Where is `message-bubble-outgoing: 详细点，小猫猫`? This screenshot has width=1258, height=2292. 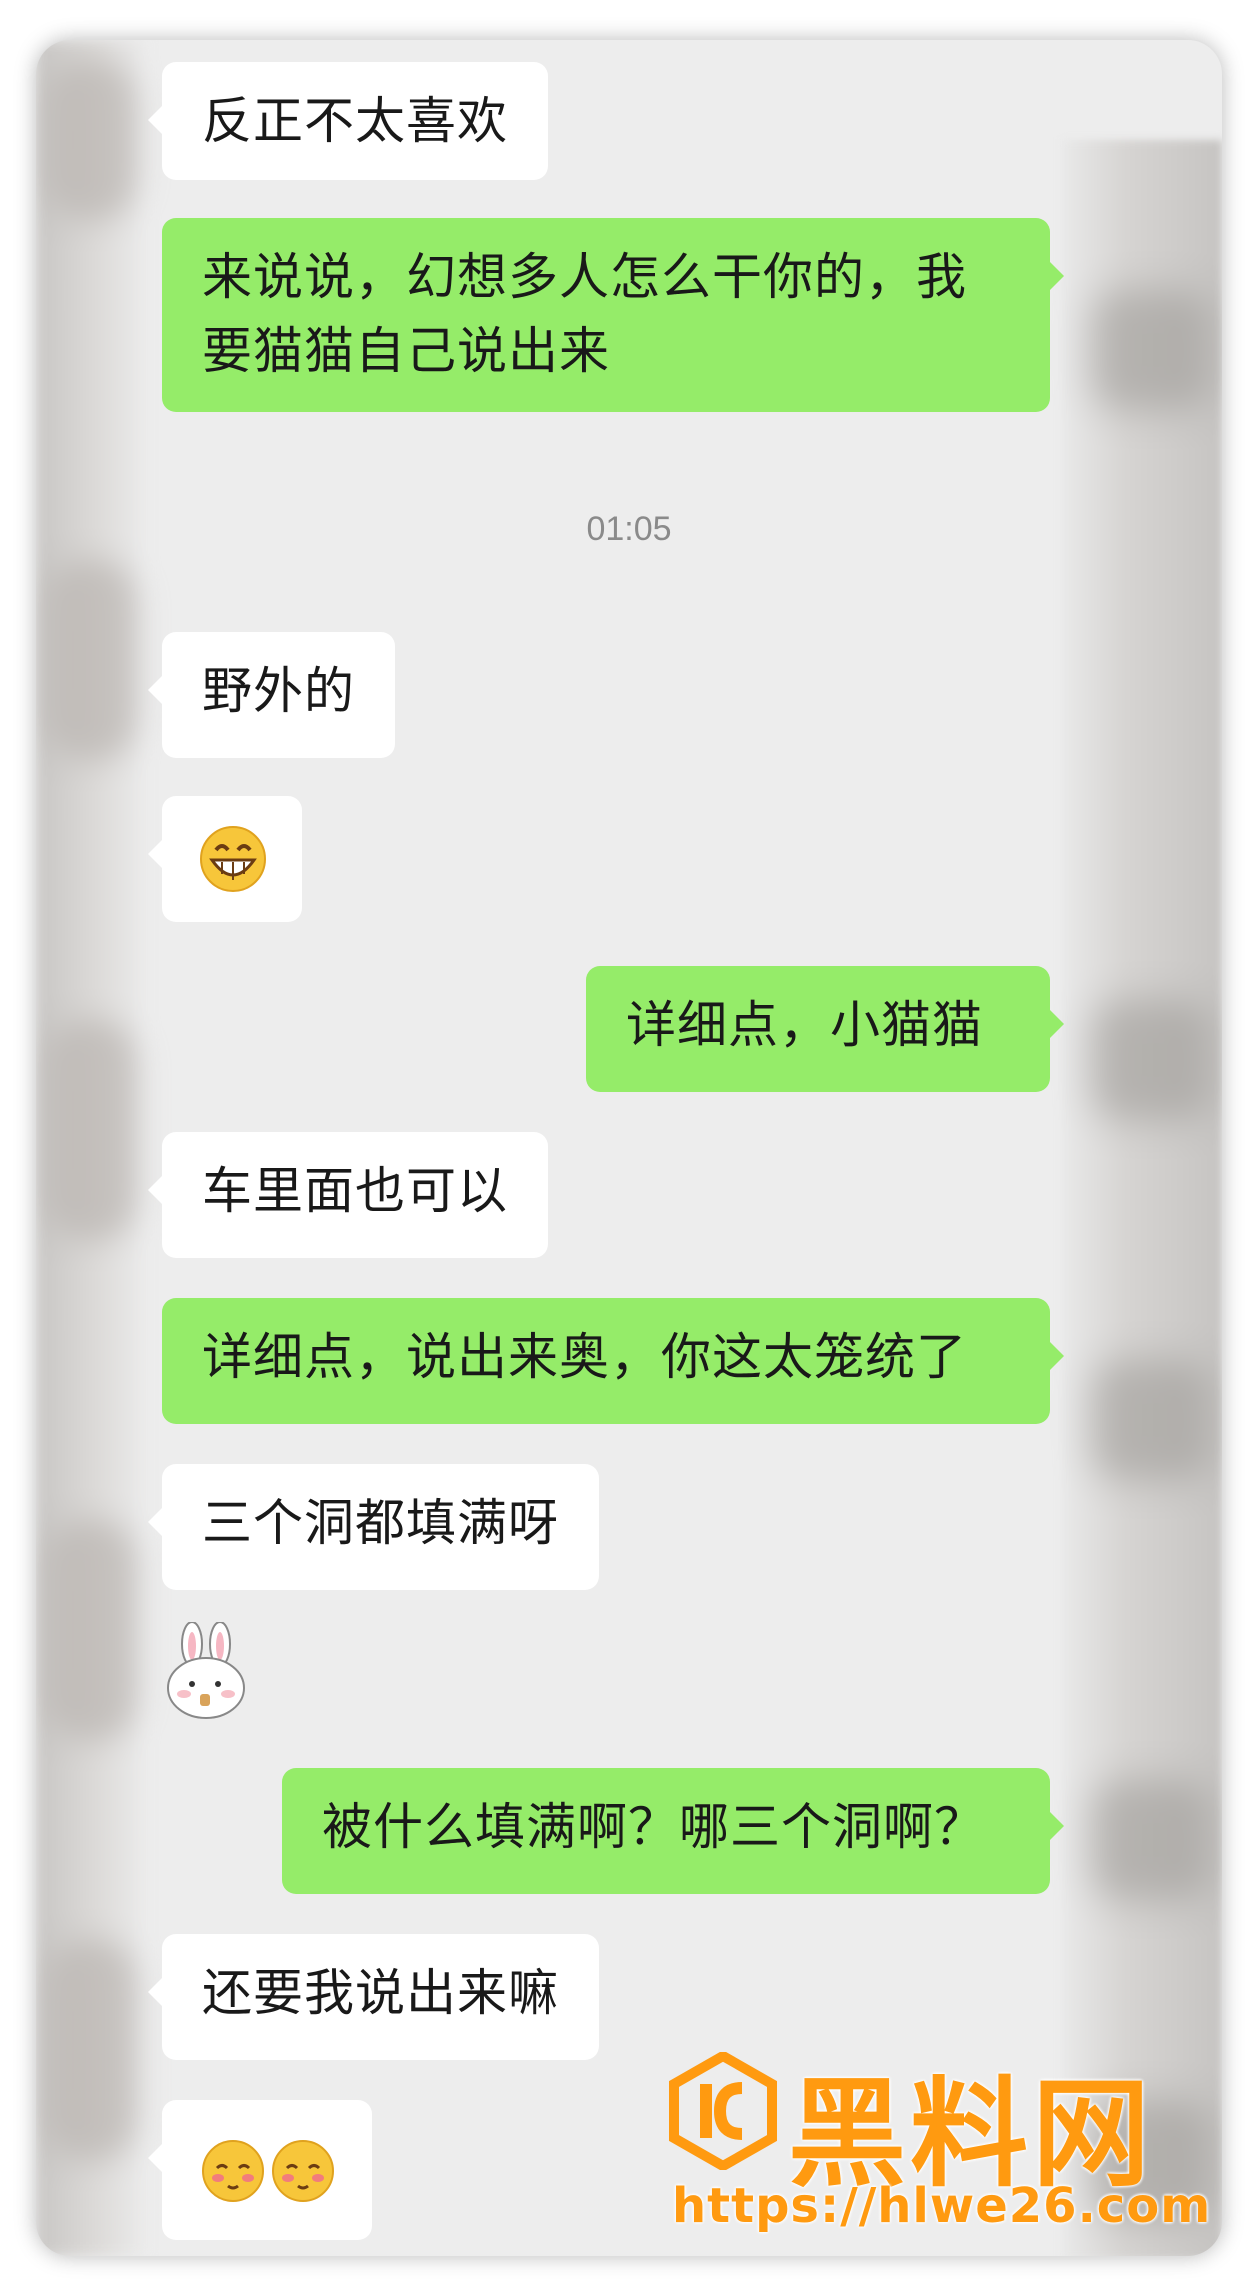
message-bubble-outgoing: 详细点，小猫猫 is located at coordinates (825, 1029).